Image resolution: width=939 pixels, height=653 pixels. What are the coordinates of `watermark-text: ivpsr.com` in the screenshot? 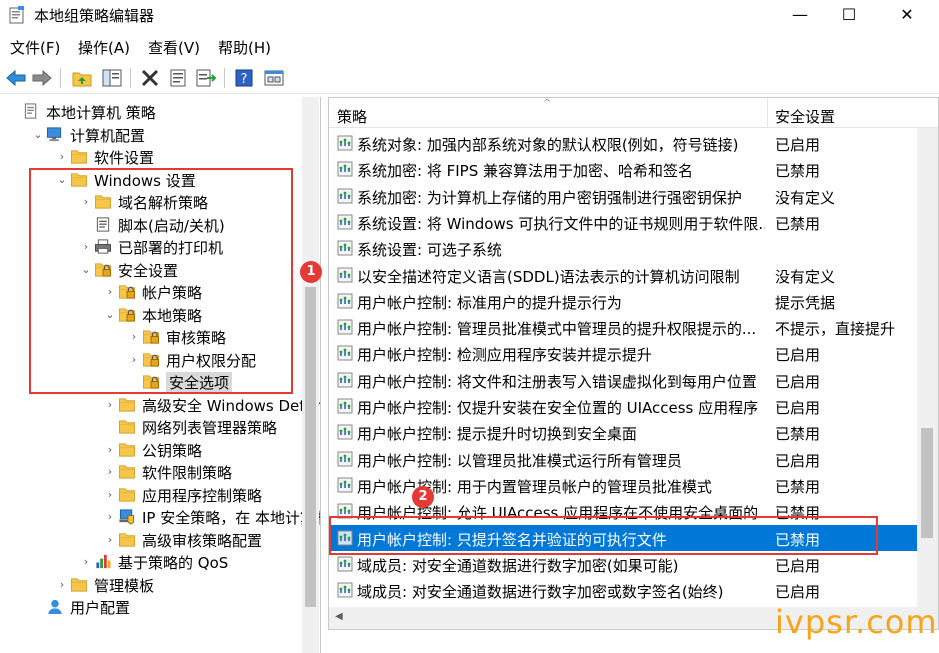 It's located at (856, 622).